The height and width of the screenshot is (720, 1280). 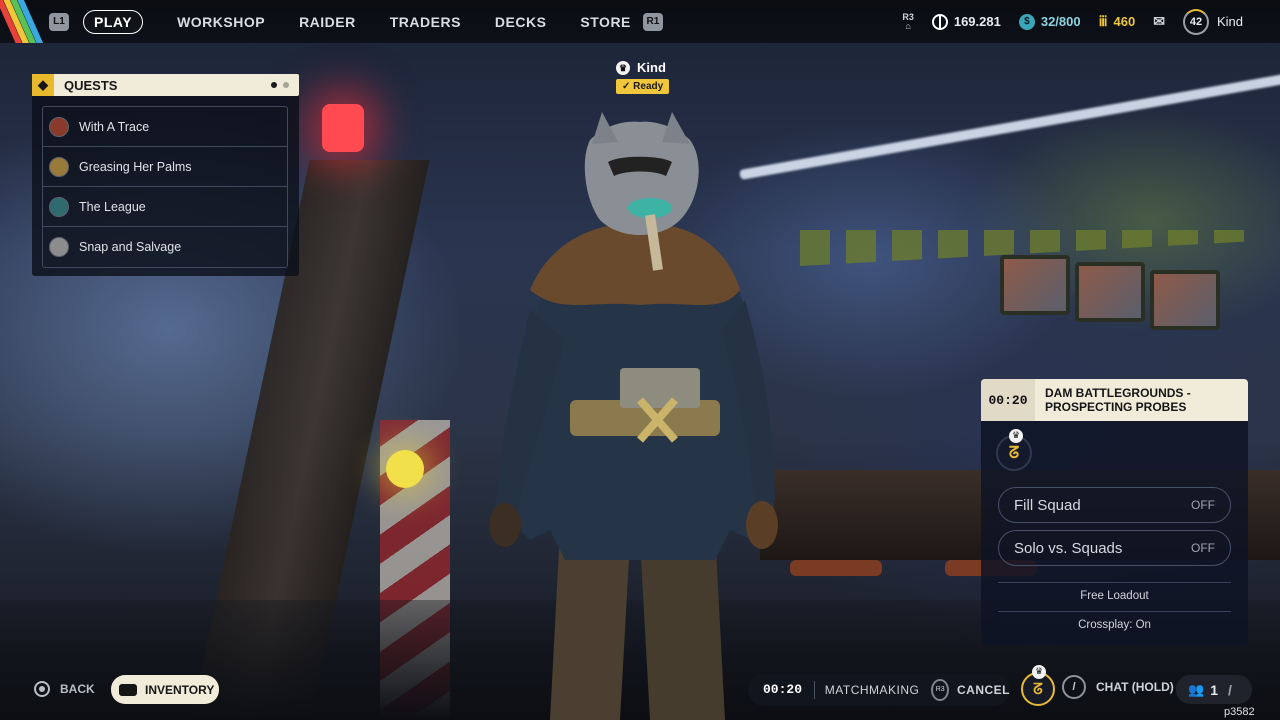 I want to click on ready-status: Ready, so click(x=648, y=86).